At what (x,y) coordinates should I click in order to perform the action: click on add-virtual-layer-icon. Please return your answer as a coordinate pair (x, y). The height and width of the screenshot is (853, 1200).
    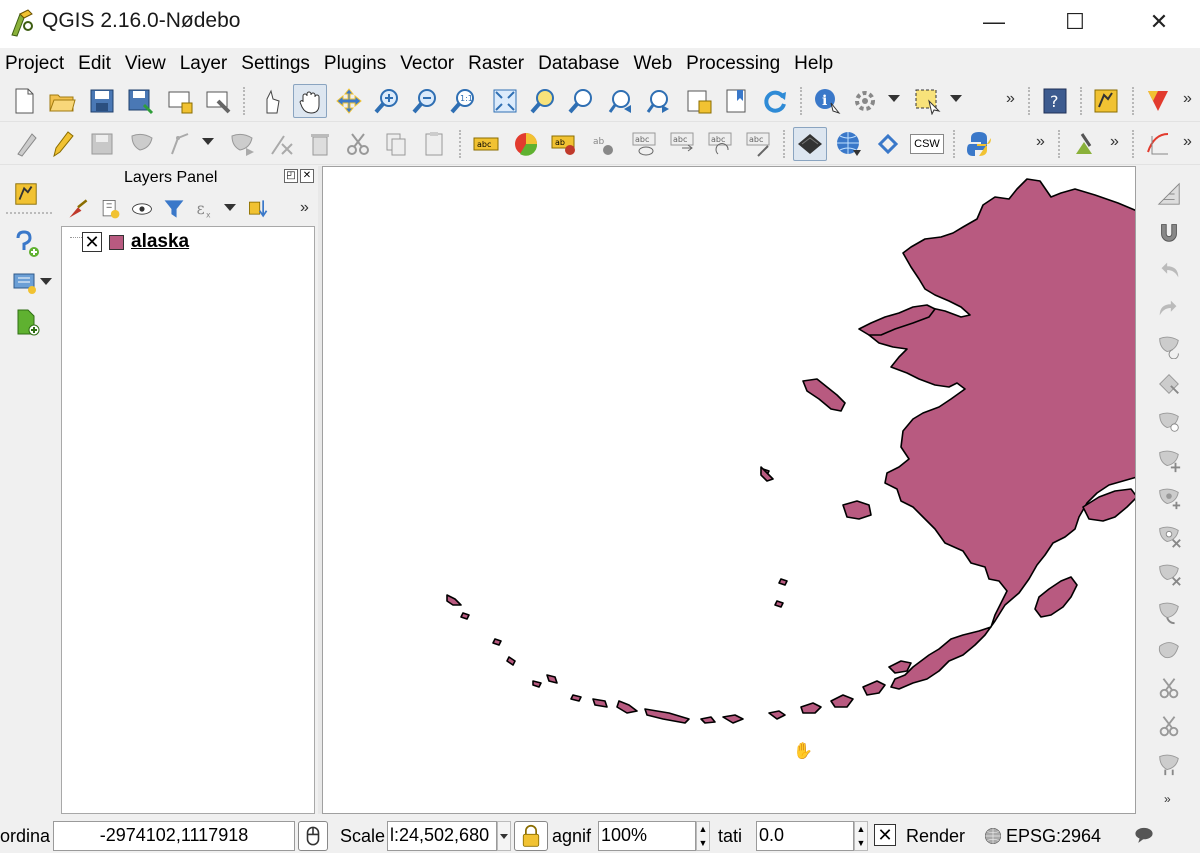
    Looking at the image, I should click on (26, 282).